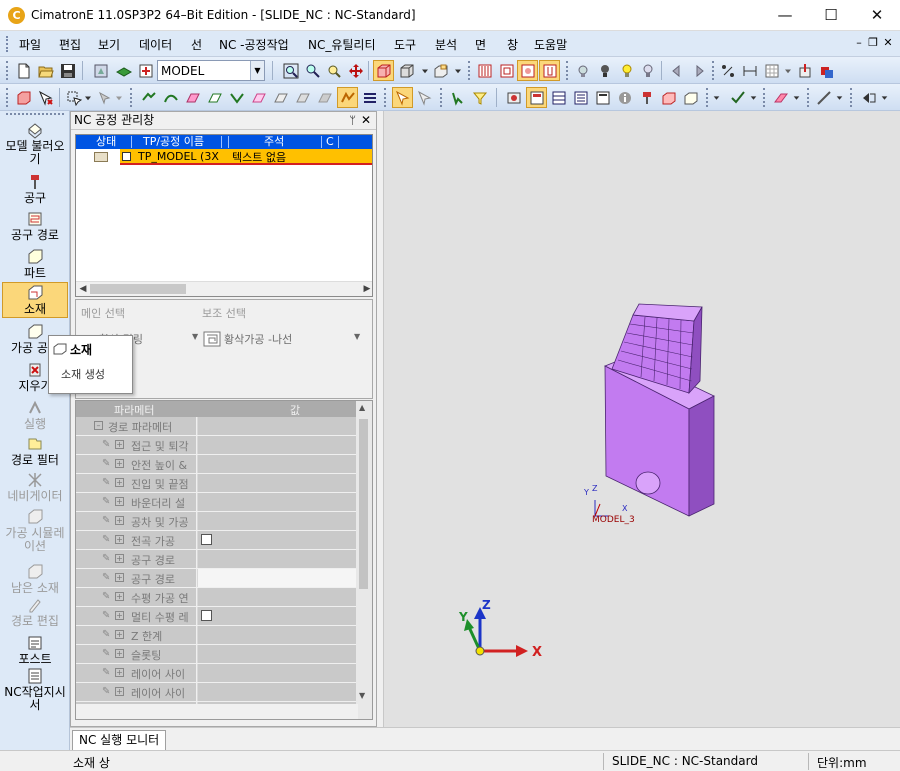 The height and width of the screenshot is (771, 900). Describe the element at coordinates (342, 44) in the screenshot. I see `menu-nc-utility: NC_유틸리티` at that location.